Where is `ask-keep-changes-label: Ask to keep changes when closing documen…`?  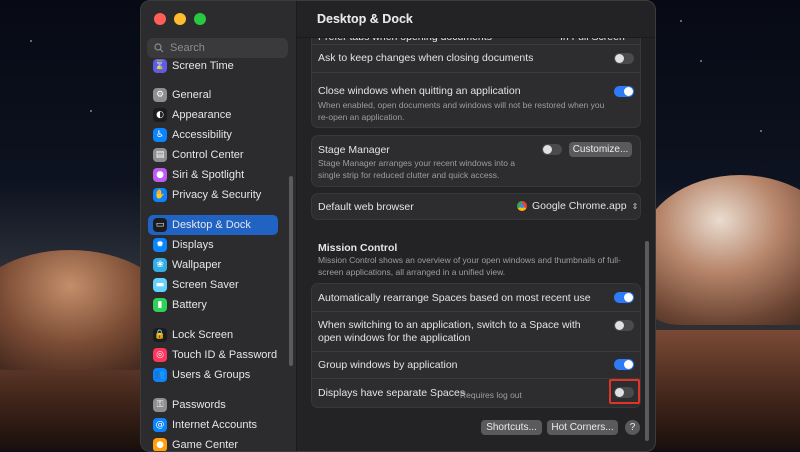
ask-keep-changes-label: Ask to keep changes when closing documen… is located at coordinates (426, 58).